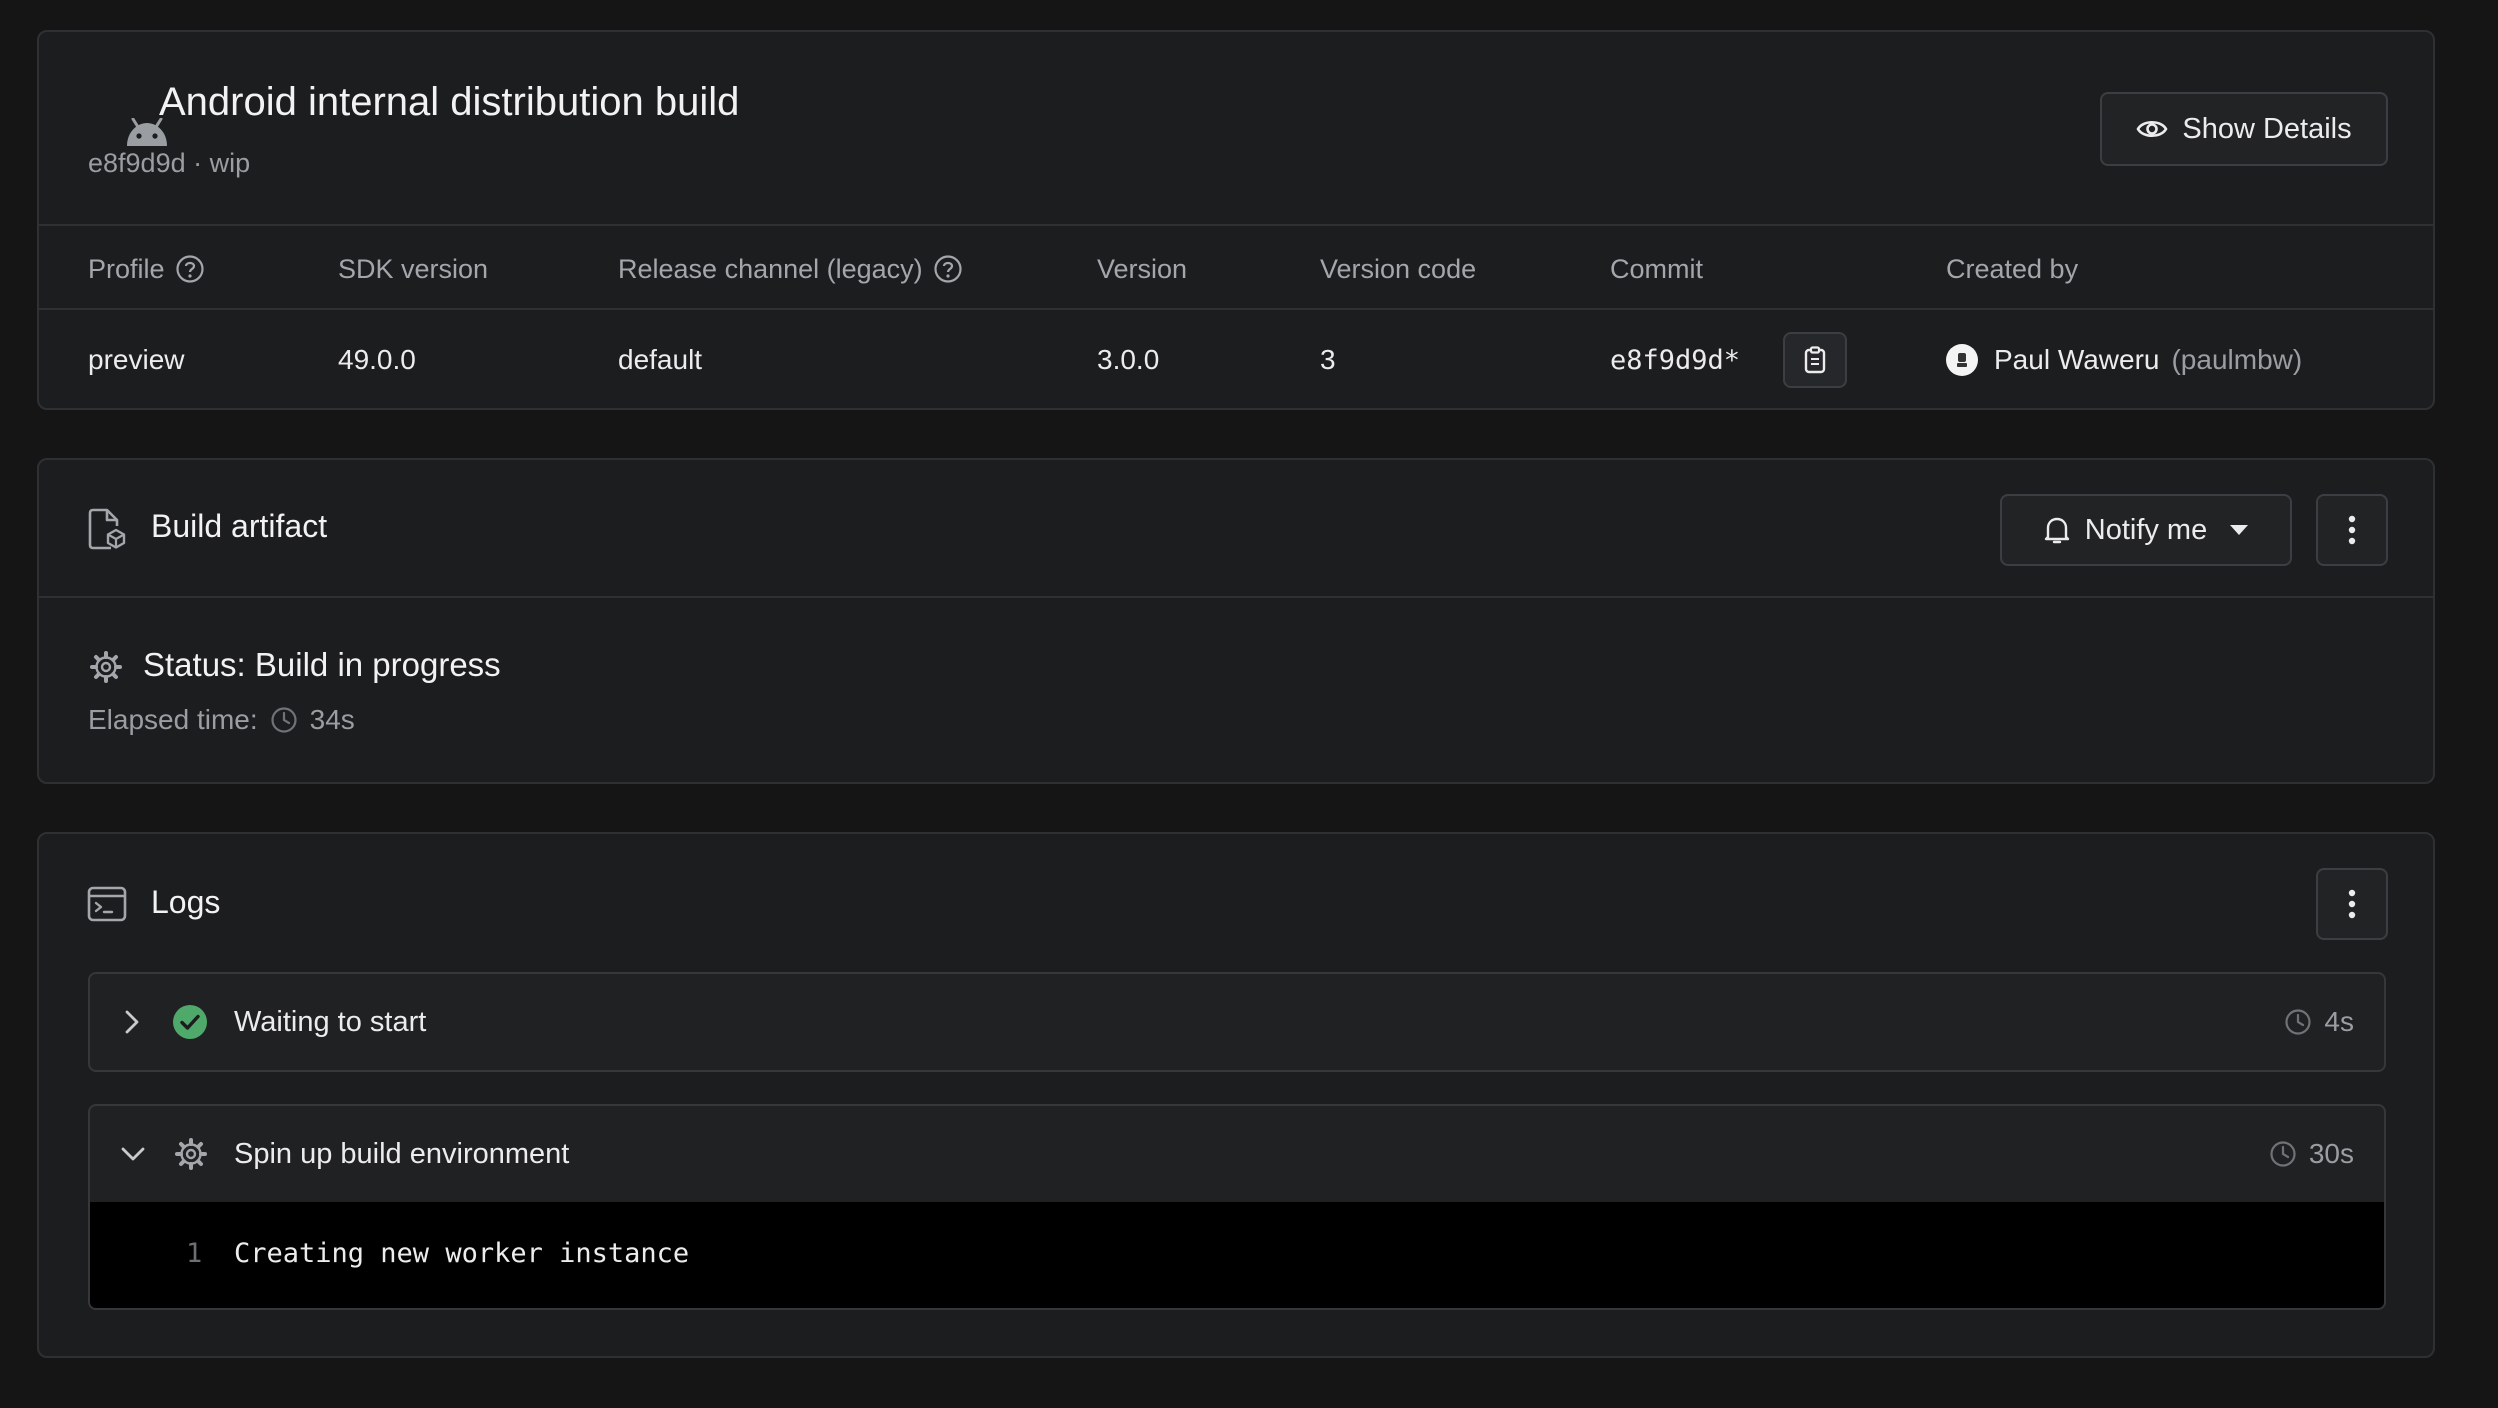 The height and width of the screenshot is (1408, 2498). Describe the element at coordinates (2057, 530) in the screenshot. I see `bell-icon` at that location.